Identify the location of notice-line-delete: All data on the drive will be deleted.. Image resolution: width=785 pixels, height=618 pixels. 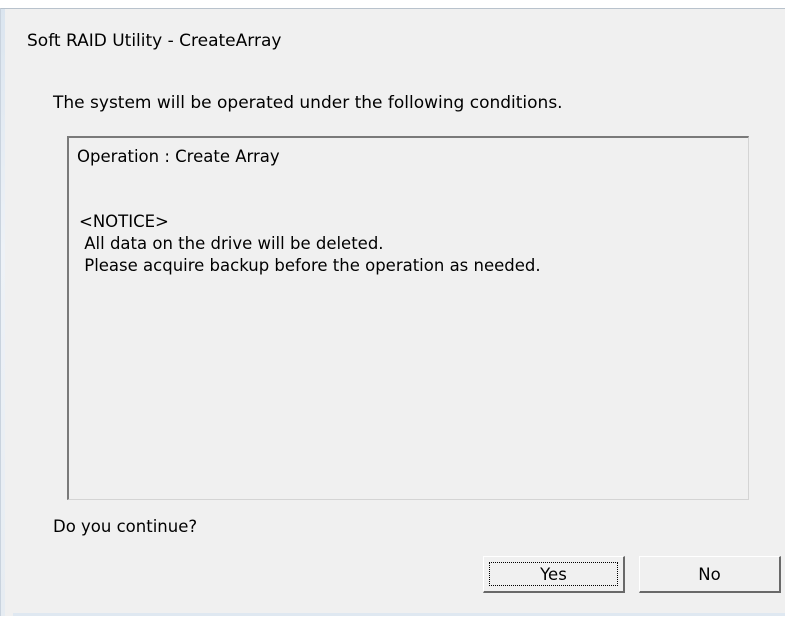
(231, 243).